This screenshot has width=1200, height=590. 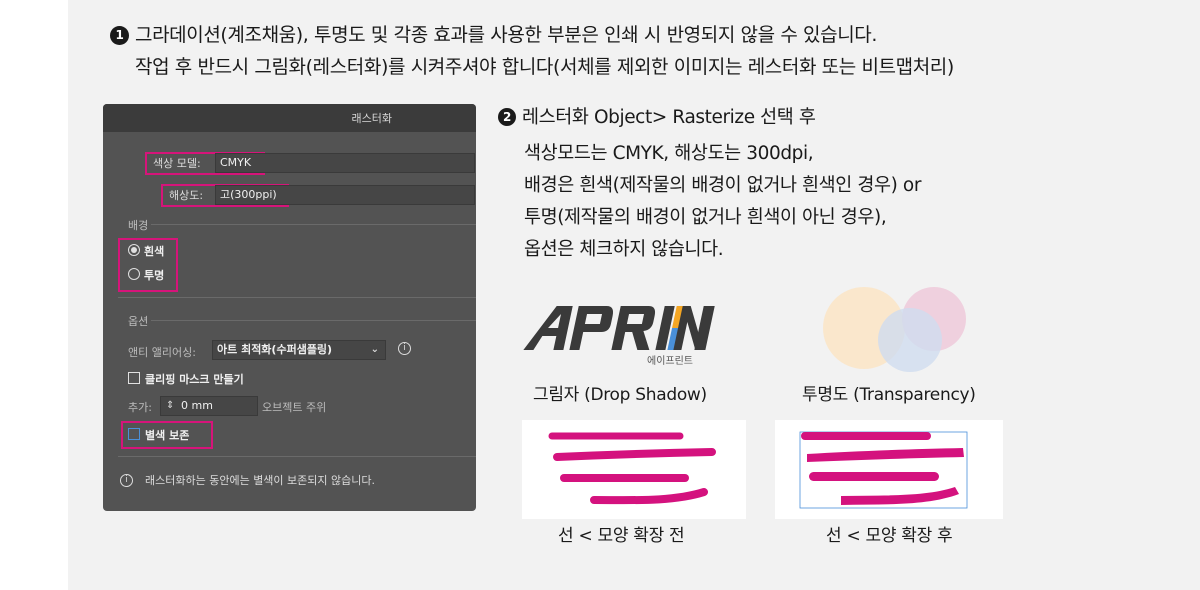 What do you see at coordinates (275, 349) in the screenshot?
I see `antialias-value: 아트 최적화(수퍼샘플링)` at bounding box center [275, 349].